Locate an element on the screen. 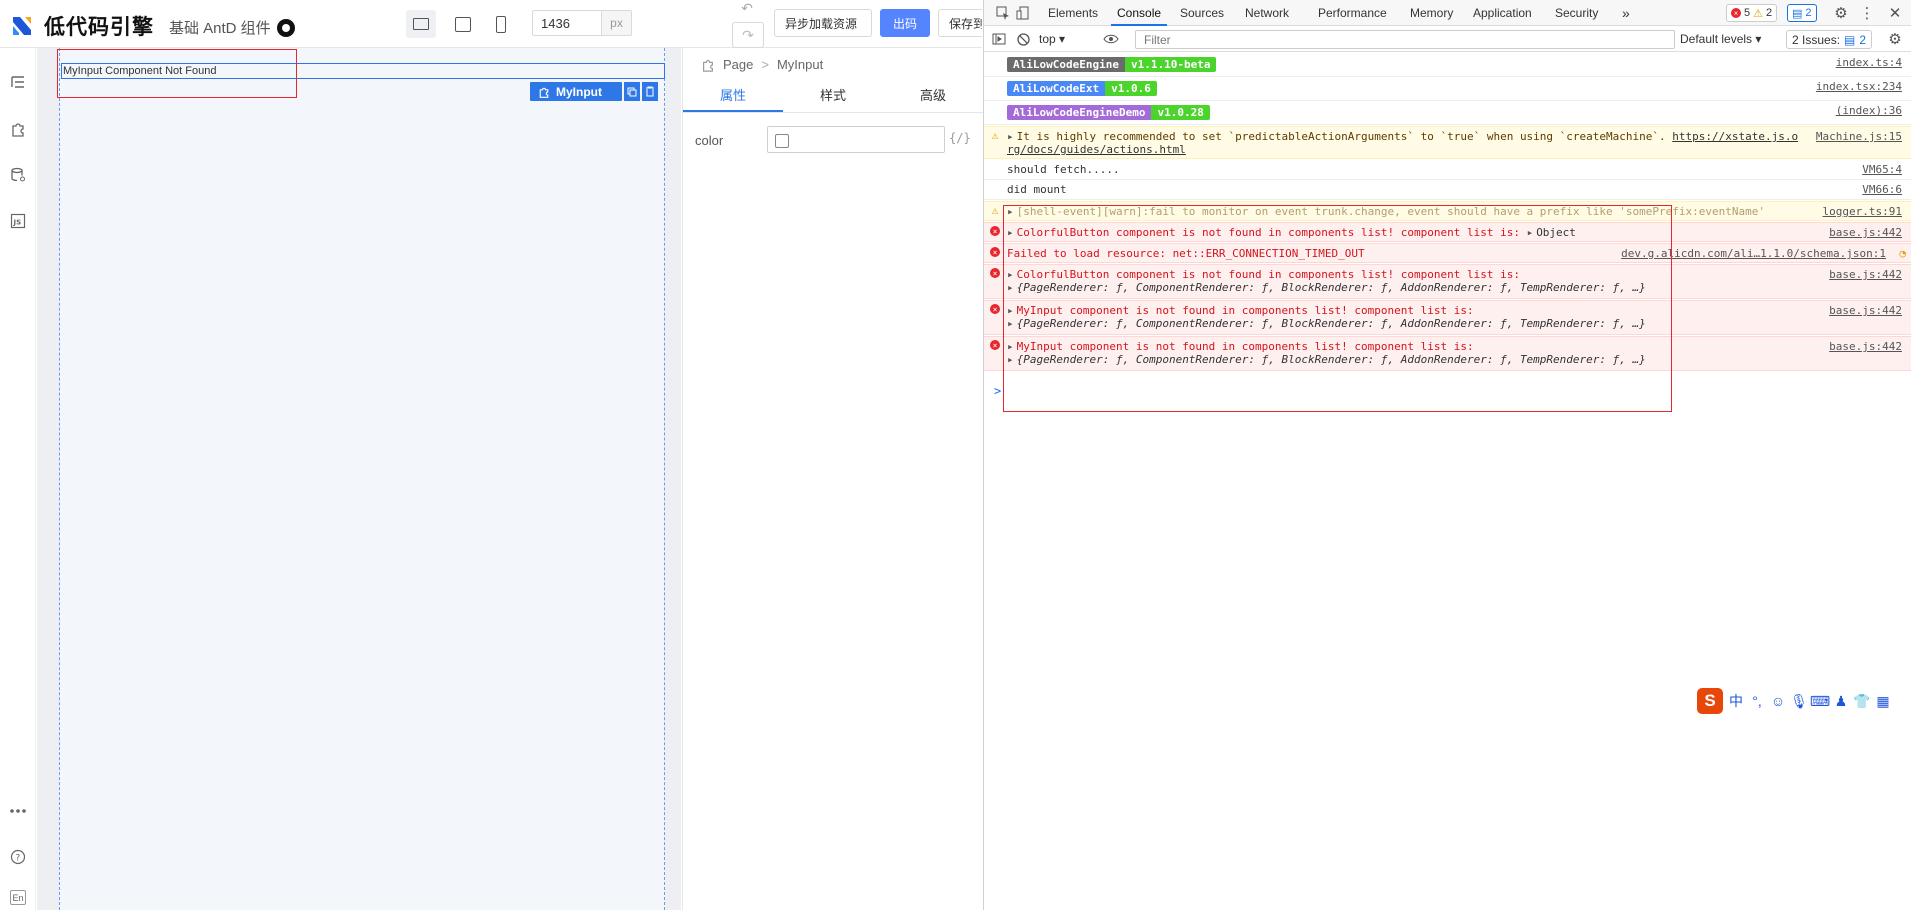 The image size is (1911, 910). tab-performance: Performance is located at coordinates (1352, 13).